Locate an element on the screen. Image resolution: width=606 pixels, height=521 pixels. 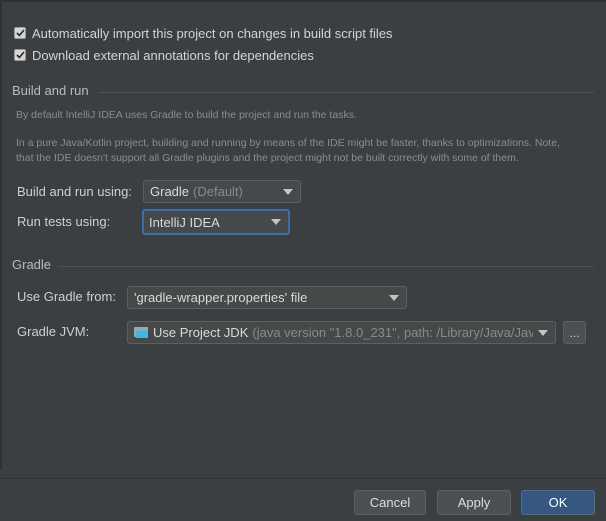
auto-import-checkbox is located at coordinates (20, 33).